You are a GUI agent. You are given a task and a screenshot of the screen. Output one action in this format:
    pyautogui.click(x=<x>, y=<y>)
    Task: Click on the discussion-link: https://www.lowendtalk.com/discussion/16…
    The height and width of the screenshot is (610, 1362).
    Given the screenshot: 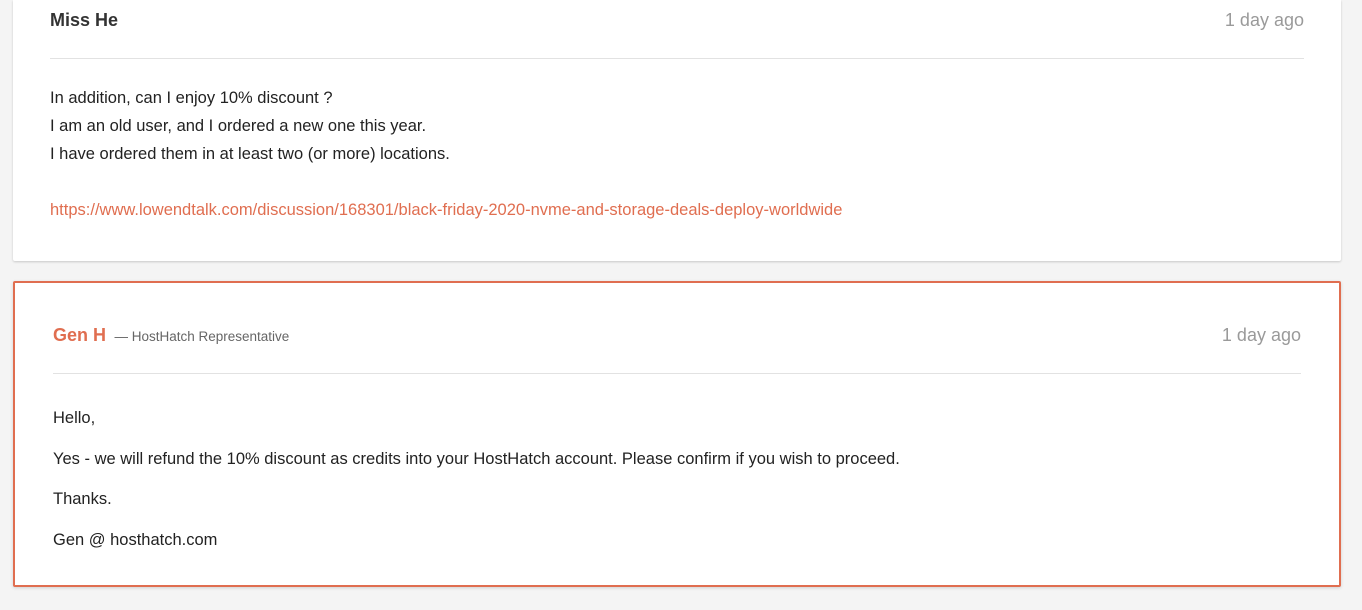 What is the action you would take?
    pyautogui.click(x=446, y=210)
    